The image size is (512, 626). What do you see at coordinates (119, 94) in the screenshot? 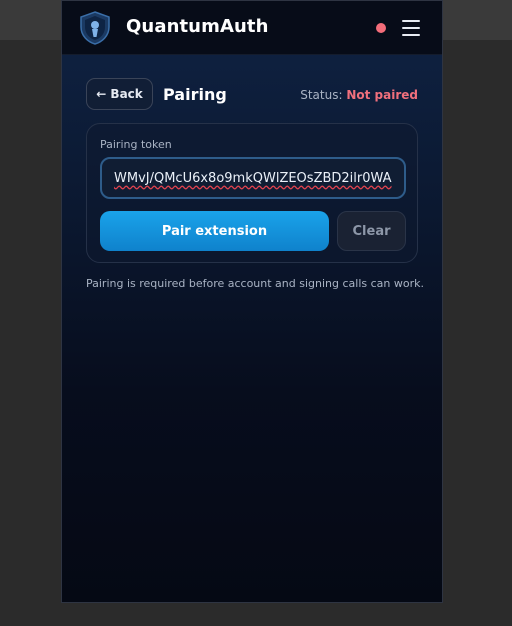
I see `back-button: ← Back` at bounding box center [119, 94].